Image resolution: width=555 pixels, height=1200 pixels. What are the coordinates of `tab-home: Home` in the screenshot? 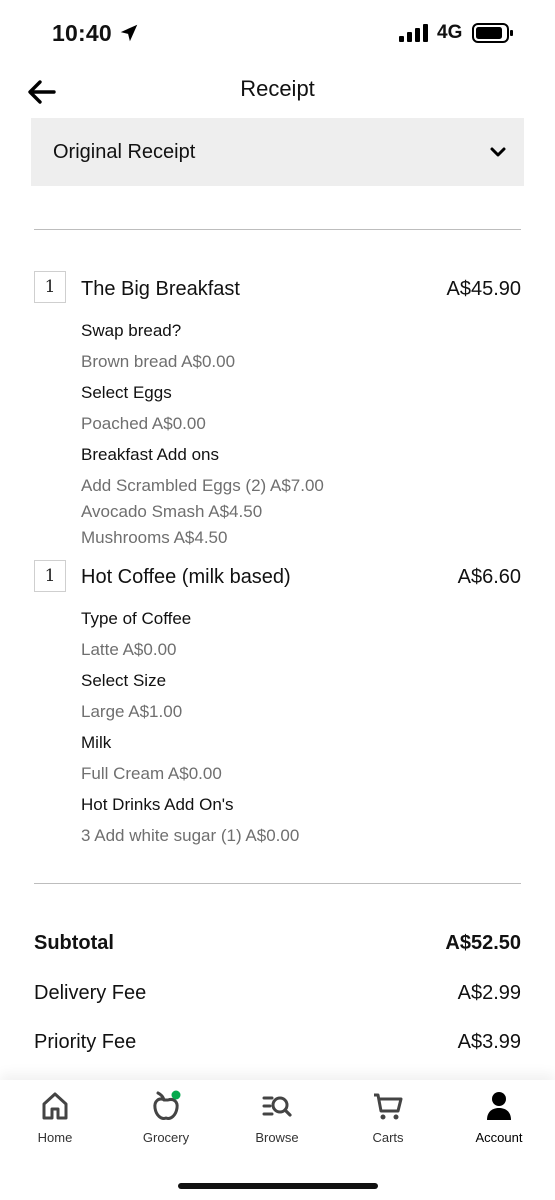 It's located at (55, 1120).